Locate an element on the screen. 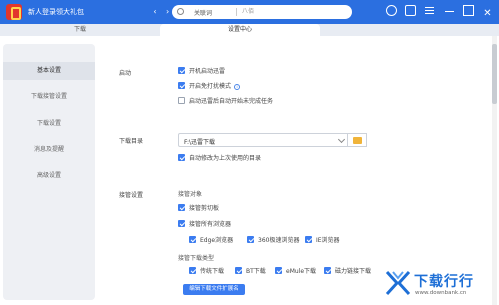 This screenshot has height=305, width=499. search-icon is located at coordinates (180, 11).